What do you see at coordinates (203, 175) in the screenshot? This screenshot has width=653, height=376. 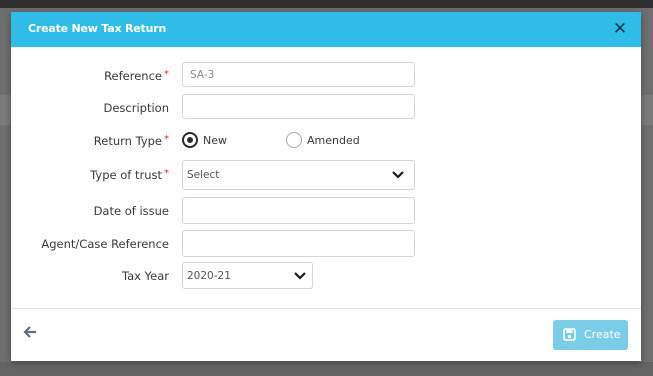 I see `type-of-trust-value: Select` at bounding box center [203, 175].